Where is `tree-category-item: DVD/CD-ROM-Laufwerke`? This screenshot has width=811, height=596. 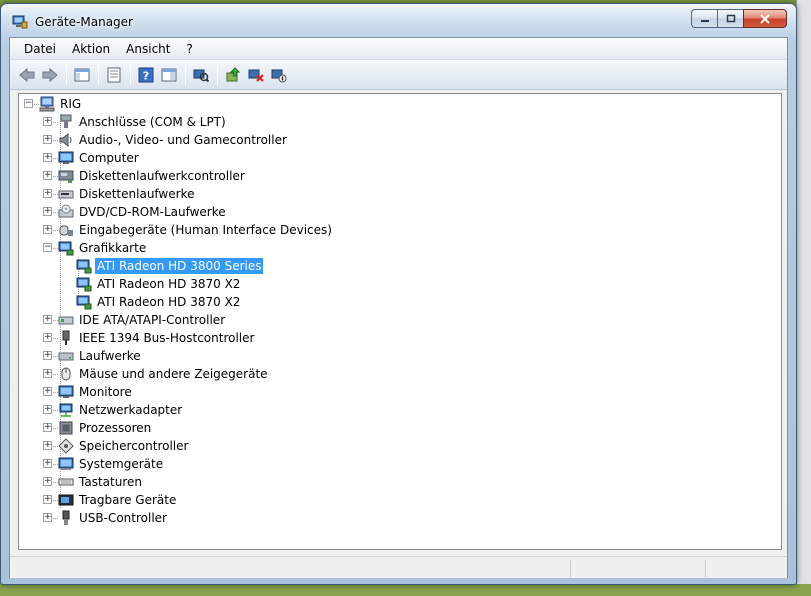 tree-category-item: DVD/CD-ROM-Laufwerke is located at coordinates (143, 212).